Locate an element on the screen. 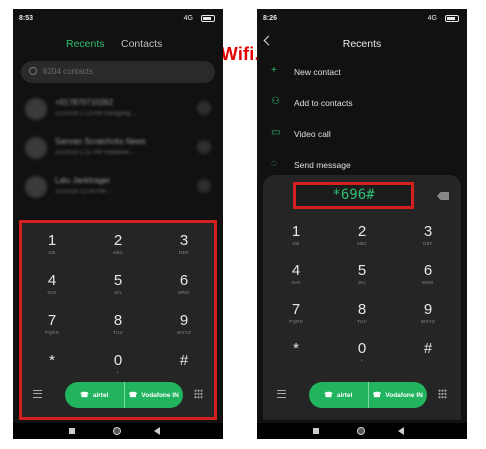 The width and height of the screenshot is (486, 449). call-button: ☎ airtel ☎ Vodafone IN is located at coordinates (368, 395).